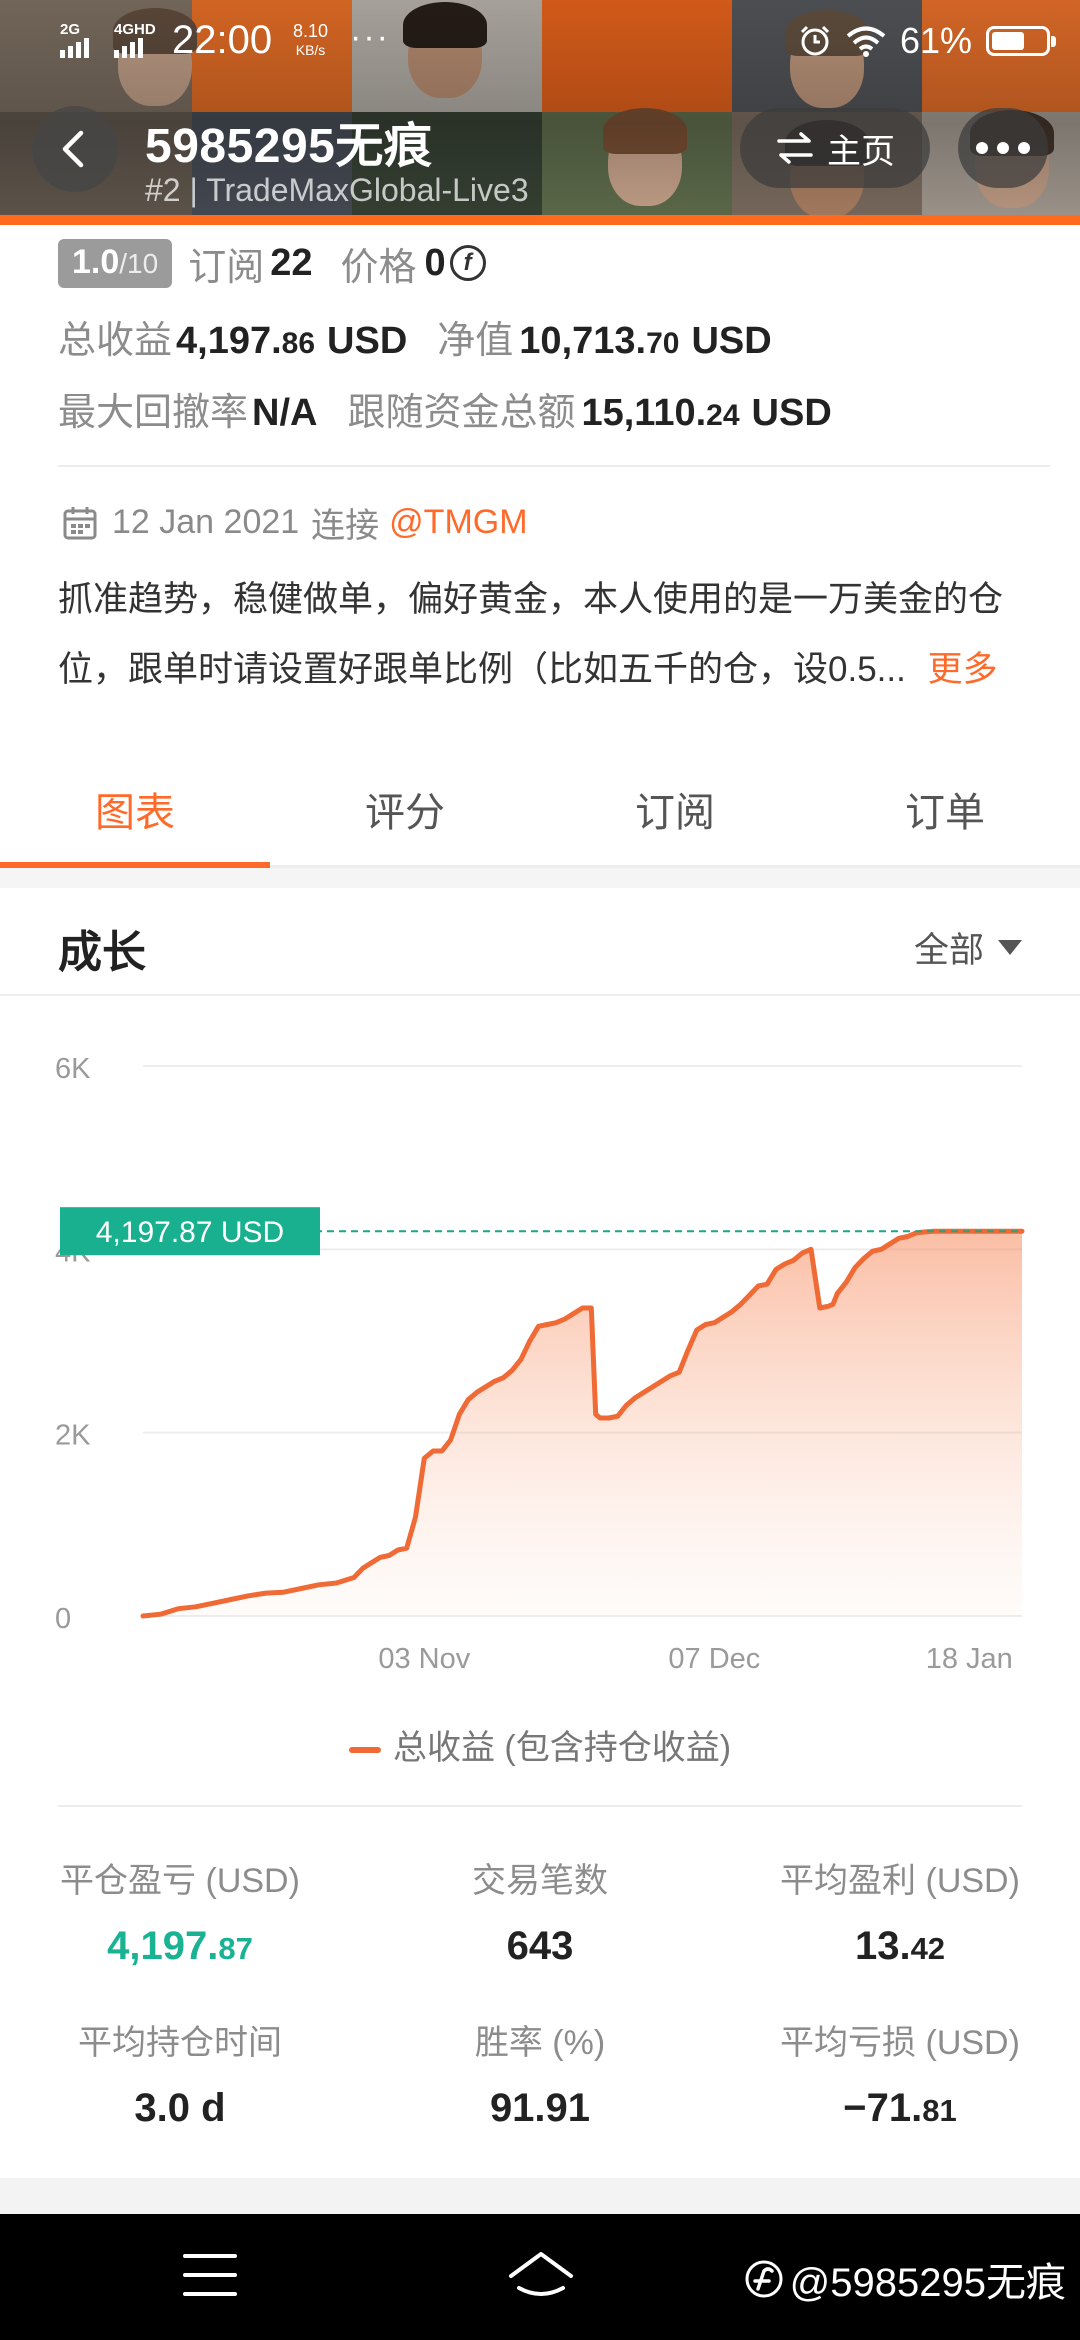 The height and width of the screenshot is (2340, 1080). I want to click on metric-value: 91.91, so click(540, 2108).